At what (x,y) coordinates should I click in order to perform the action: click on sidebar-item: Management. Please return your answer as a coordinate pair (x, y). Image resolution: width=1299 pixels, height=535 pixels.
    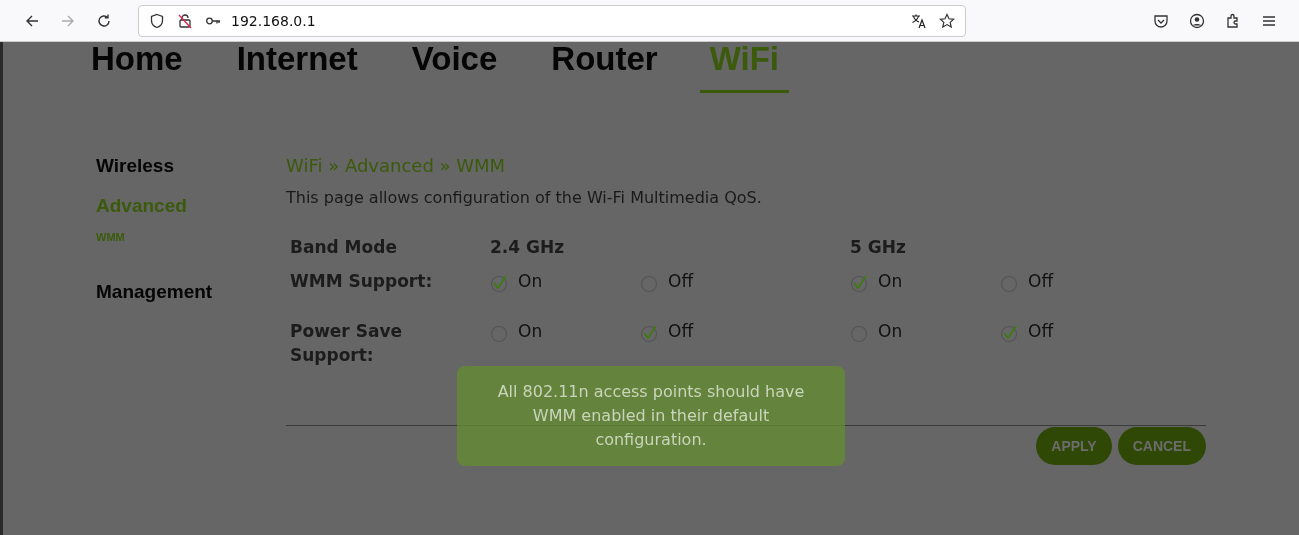
    Looking at the image, I should click on (154, 292).